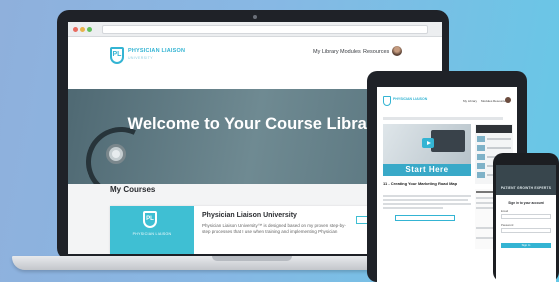 This screenshot has width=559, height=282. I want to click on play-icon, so click(428, 143).